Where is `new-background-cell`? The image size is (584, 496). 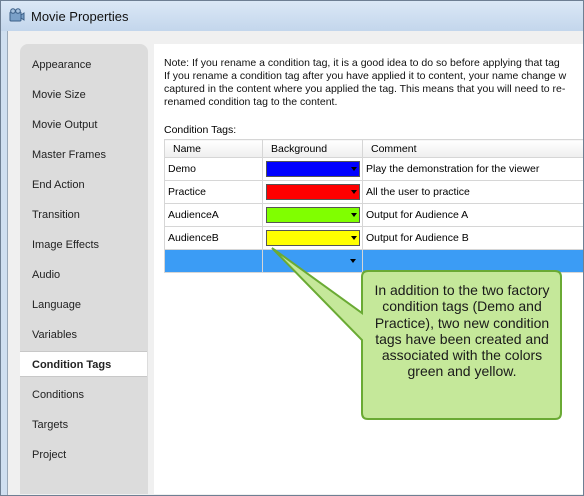
new-background-cell is located at coordinates (312, 261).